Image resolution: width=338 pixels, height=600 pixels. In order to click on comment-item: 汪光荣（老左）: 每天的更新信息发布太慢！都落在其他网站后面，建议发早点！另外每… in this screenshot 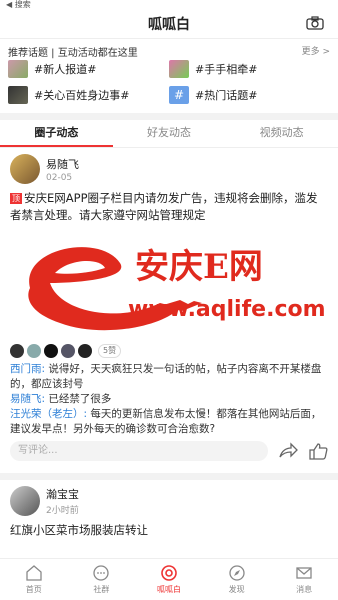, I will do `click(169, 422)`.